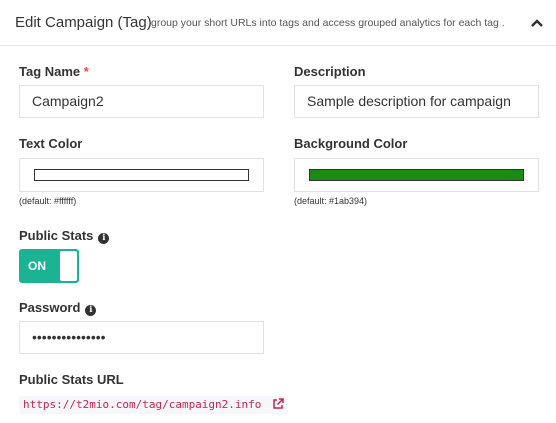 The image size is (556, 423). I want to click on panel-title: Edit Campaign (Tag), so click(83, 22).